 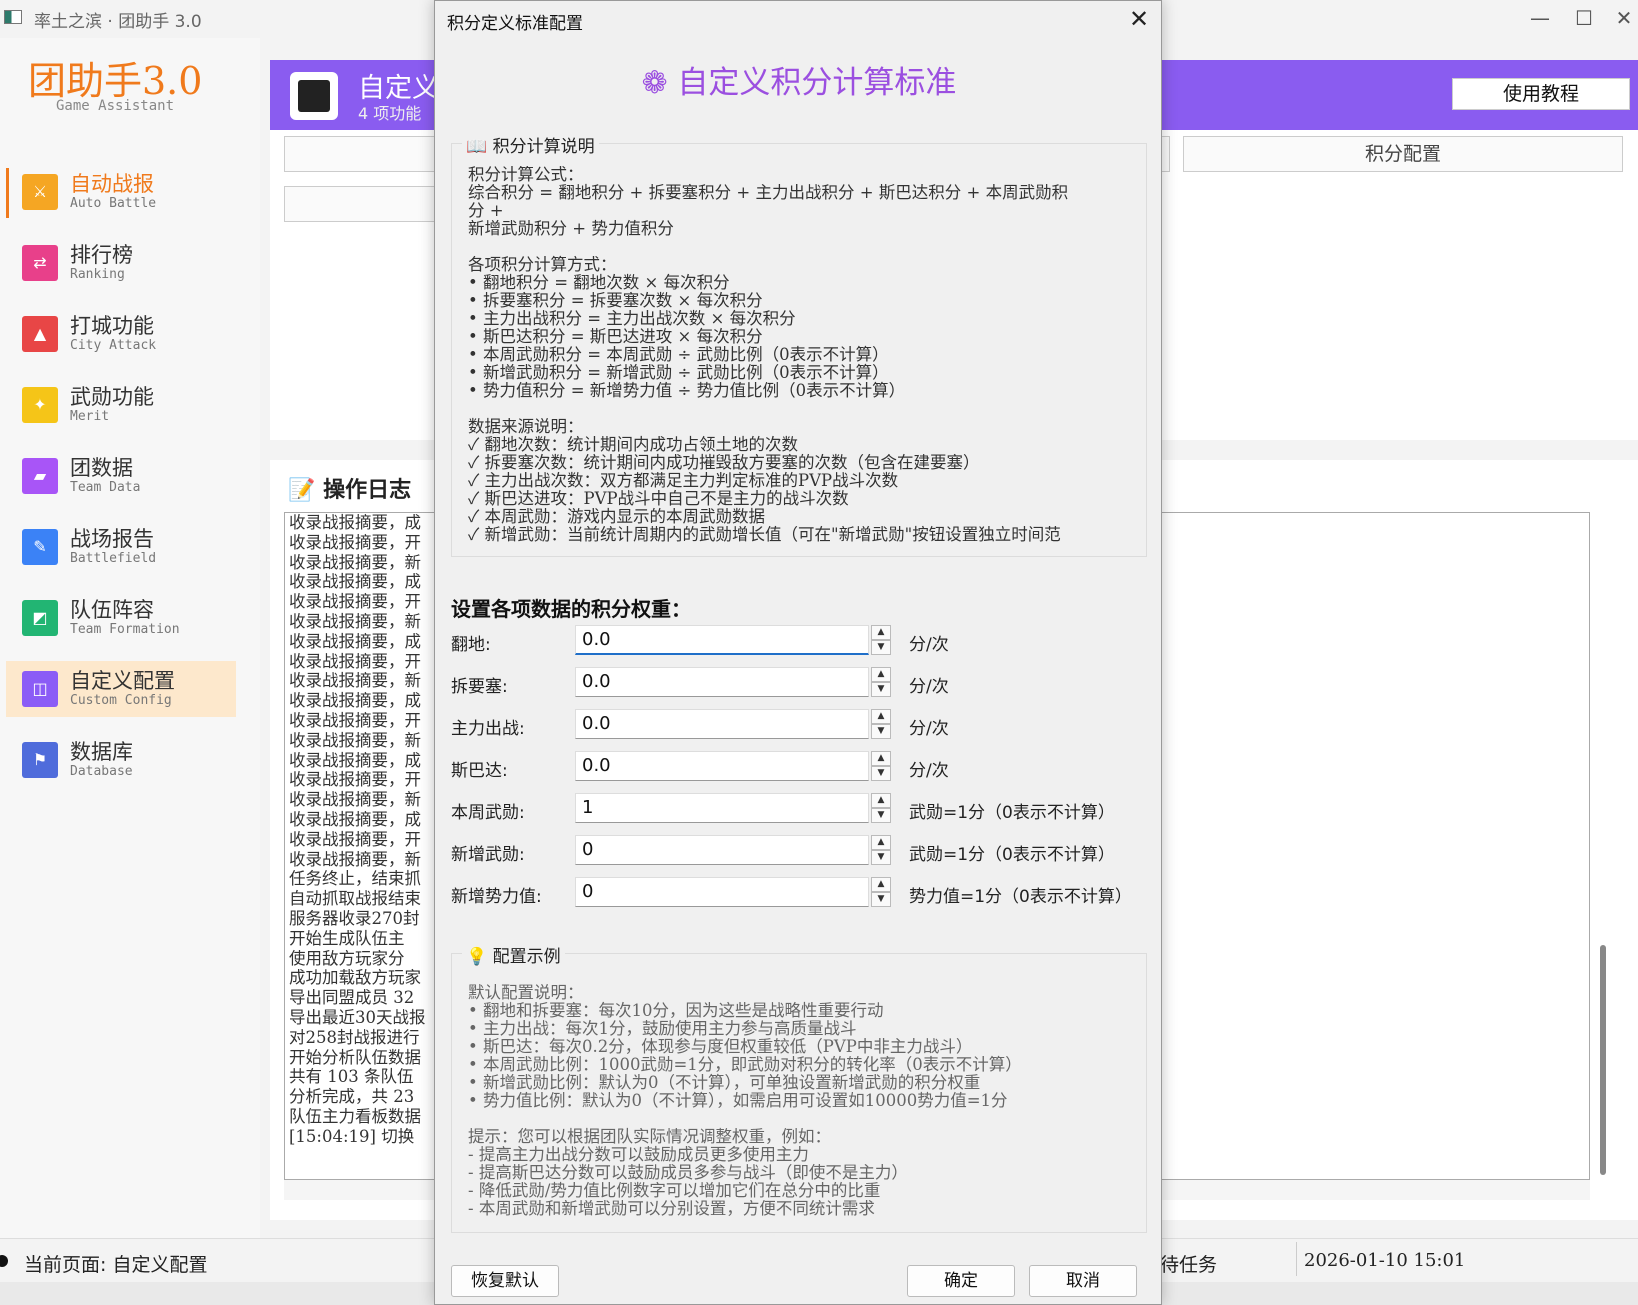 What do you see at coordinates (722, 850) in the screenshot?
I see `new-merit-weight-input: 0` at bounding box center [722, 850].